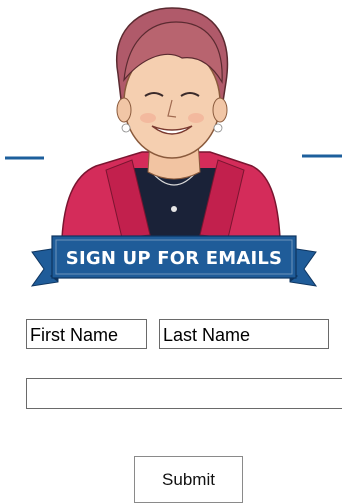  I want to click on submit-button: Submit, so click(188, 479).